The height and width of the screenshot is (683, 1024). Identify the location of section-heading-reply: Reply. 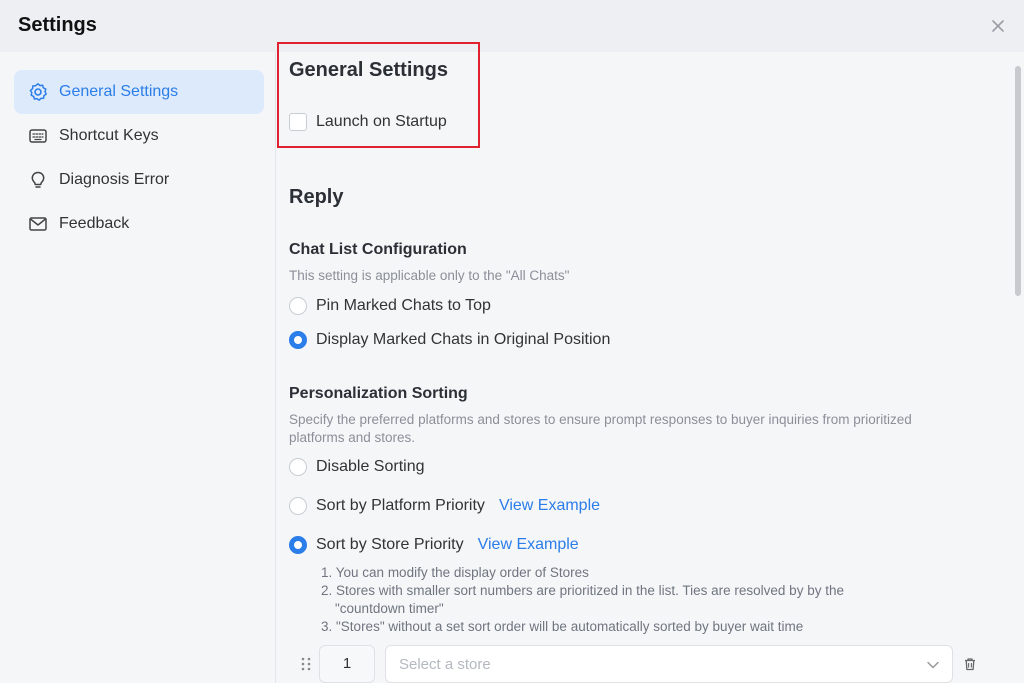
(316, 197).